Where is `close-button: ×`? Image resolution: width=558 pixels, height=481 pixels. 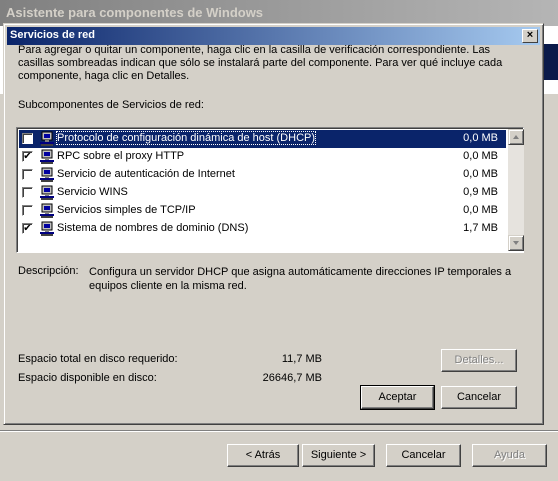
close-button: × is located at coordinates (530, 36).